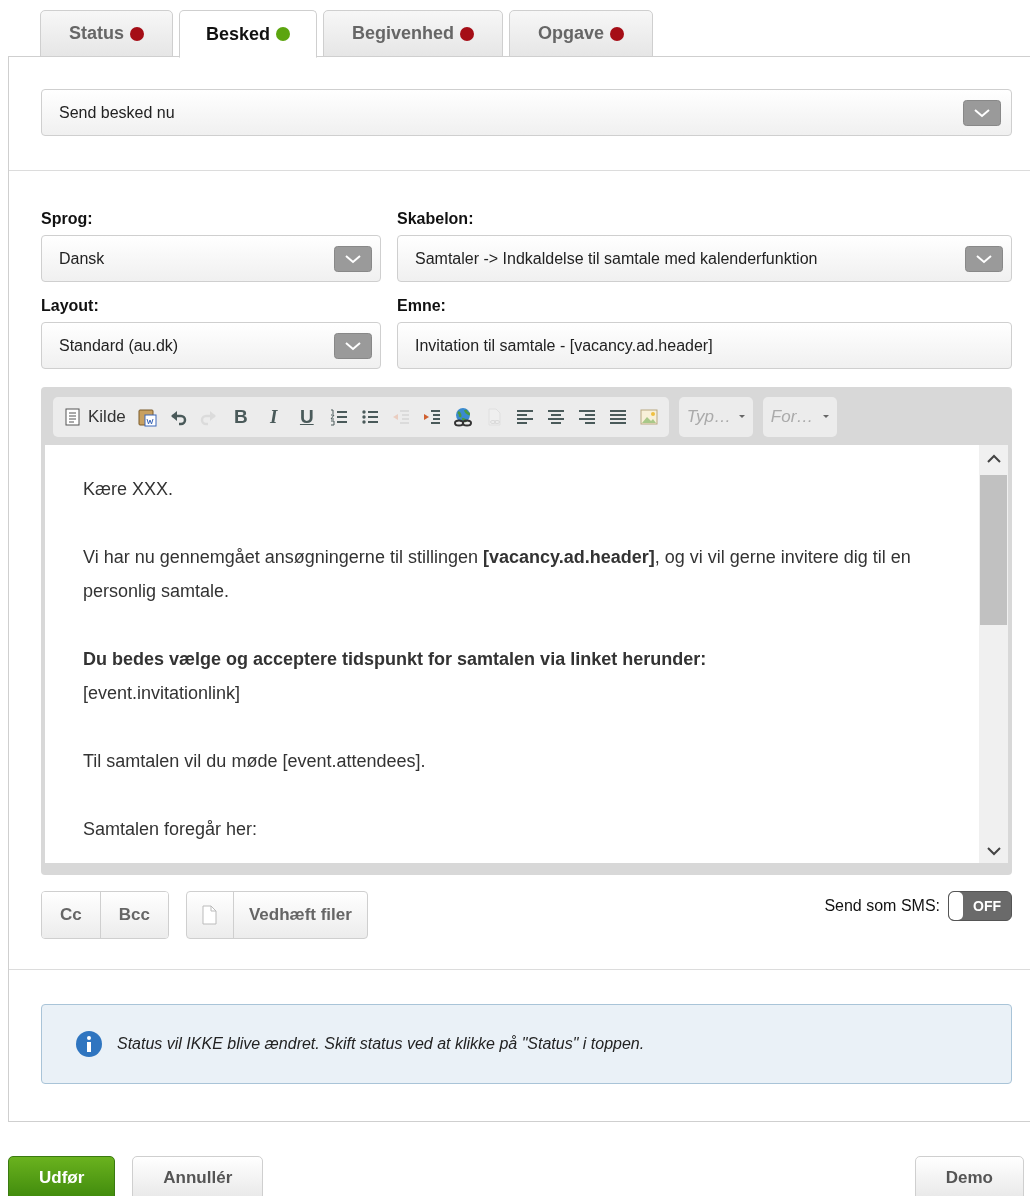 The width and height of the screenshot is (1030, 1196). Describe the element at coordinates (704, 258) in the screenshot. I see `select-field: Samtaler -> Indkaldelse til samtale med kalenderfunktion` at that location.